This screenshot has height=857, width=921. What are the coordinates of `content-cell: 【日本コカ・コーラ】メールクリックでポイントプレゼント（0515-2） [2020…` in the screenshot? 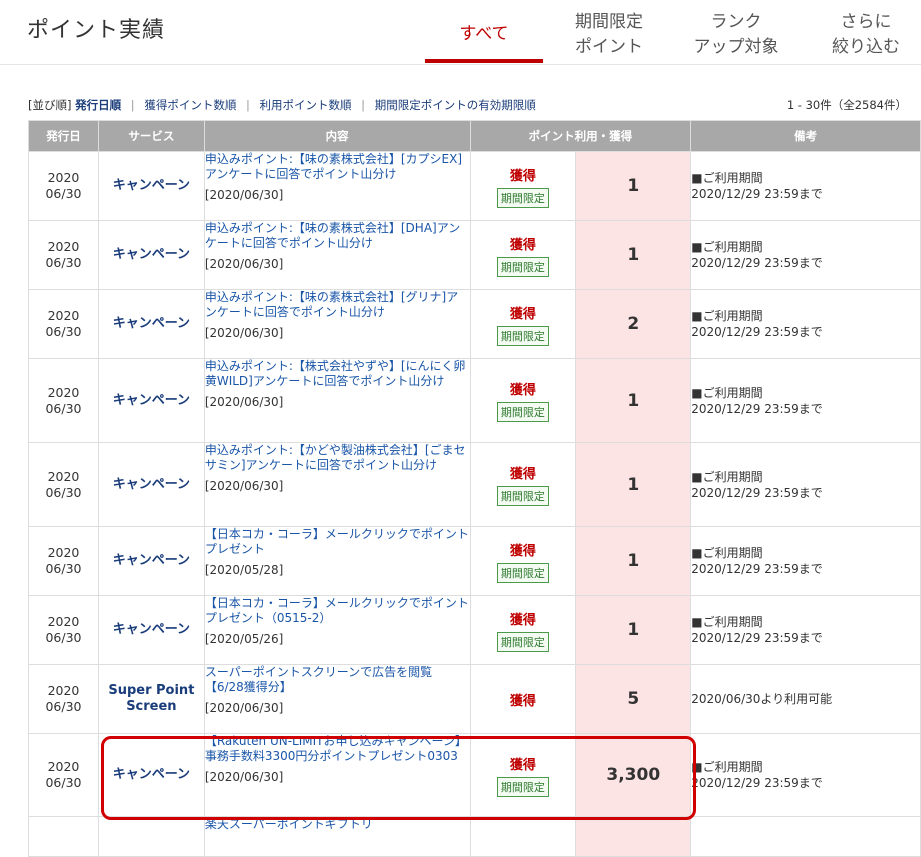 It's located at (337, 630).